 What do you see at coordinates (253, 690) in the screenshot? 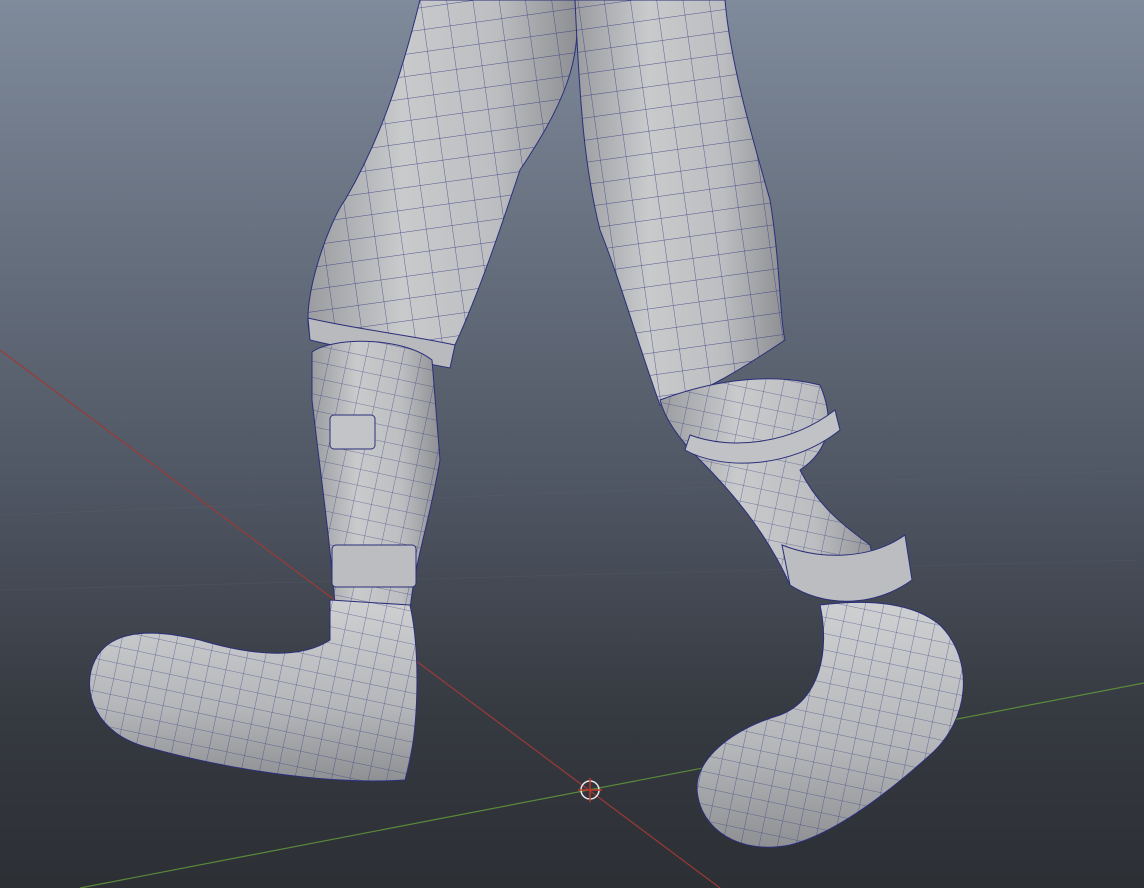
I see `left-boot-wireframe` at bounding box center [253, 690].